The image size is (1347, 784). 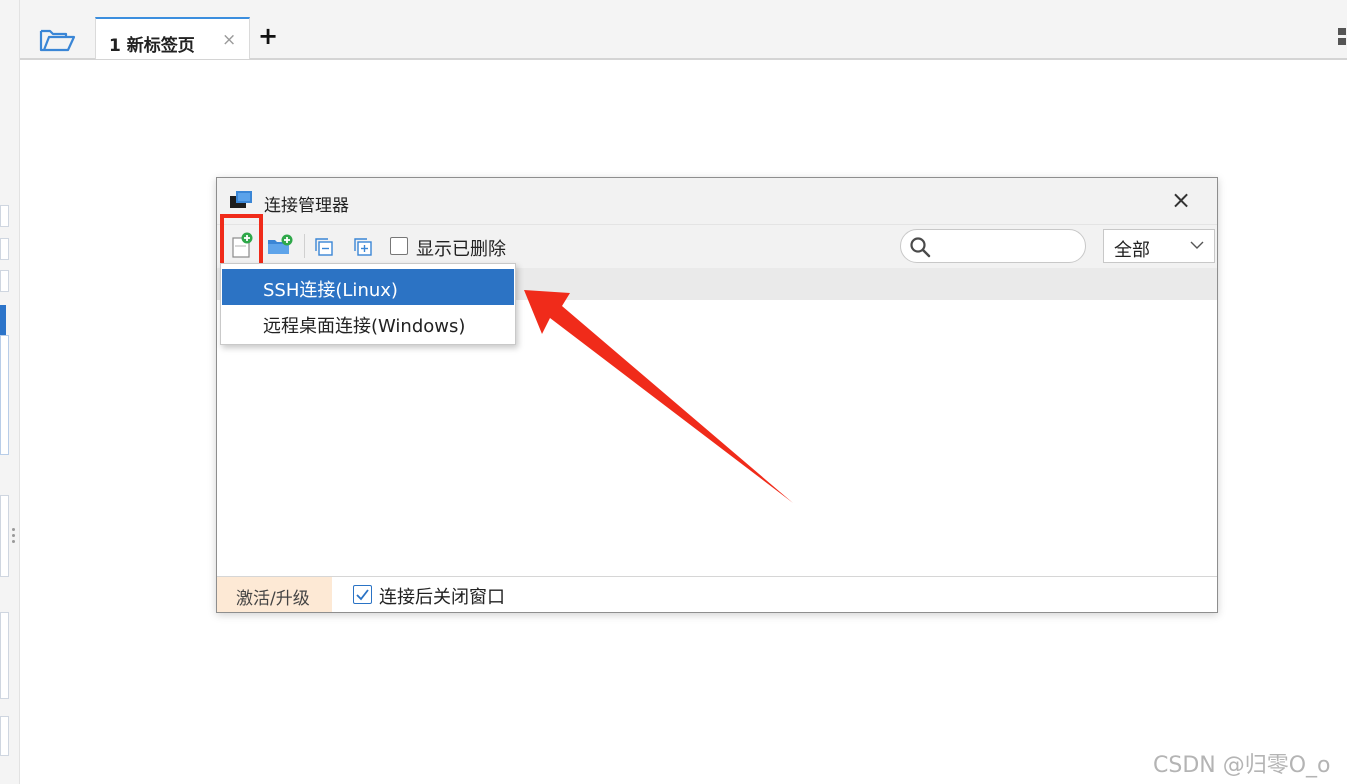 I want to click on show-deleted-checkbox, so click(x=399, y=246).